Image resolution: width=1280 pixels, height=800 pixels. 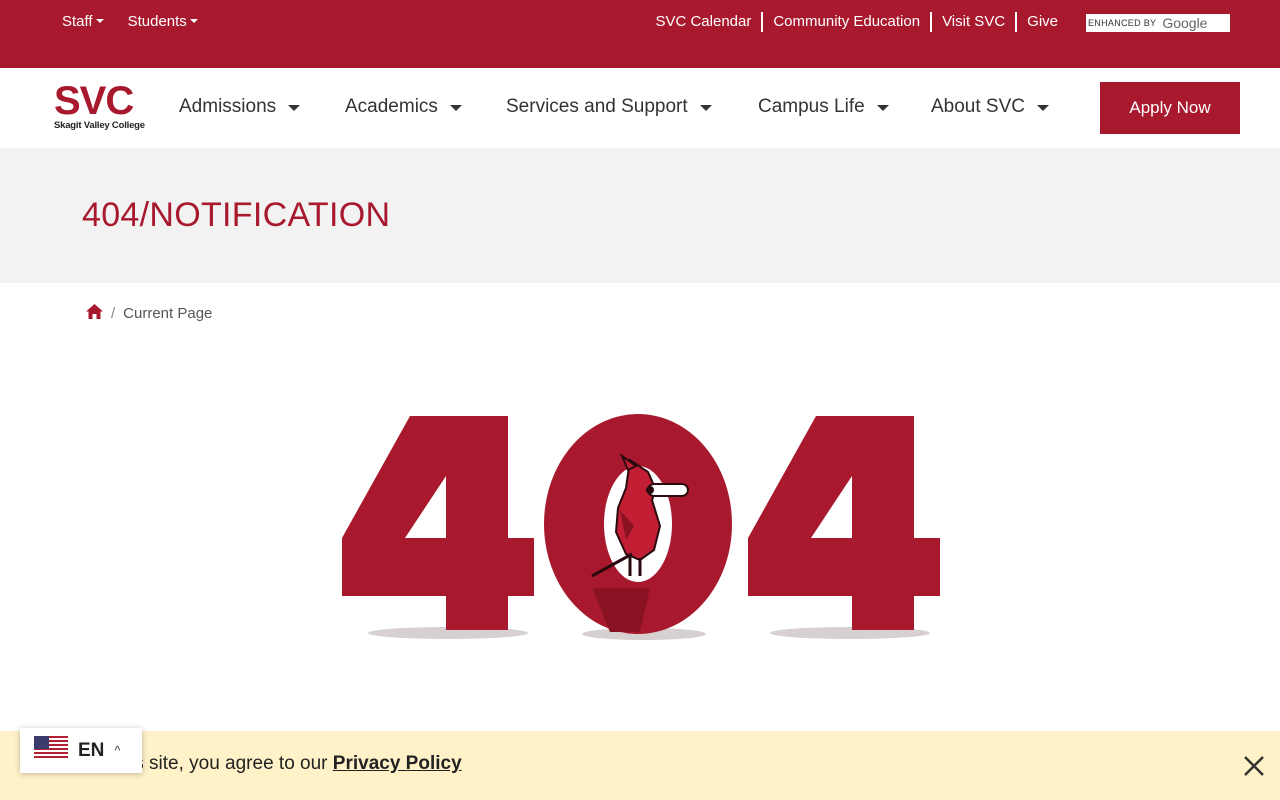 What do you see at coordinates (1185, 23) in the screenshot?
I see `google-logo: Google` at bounding box center [1185, 23].